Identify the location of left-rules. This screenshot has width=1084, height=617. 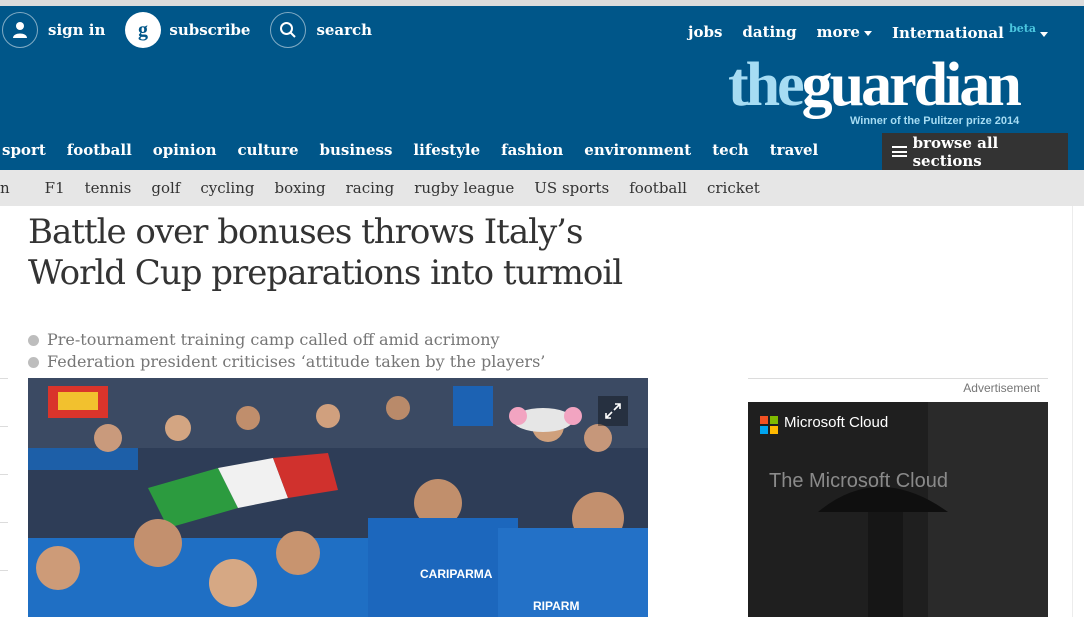
(4, 497).